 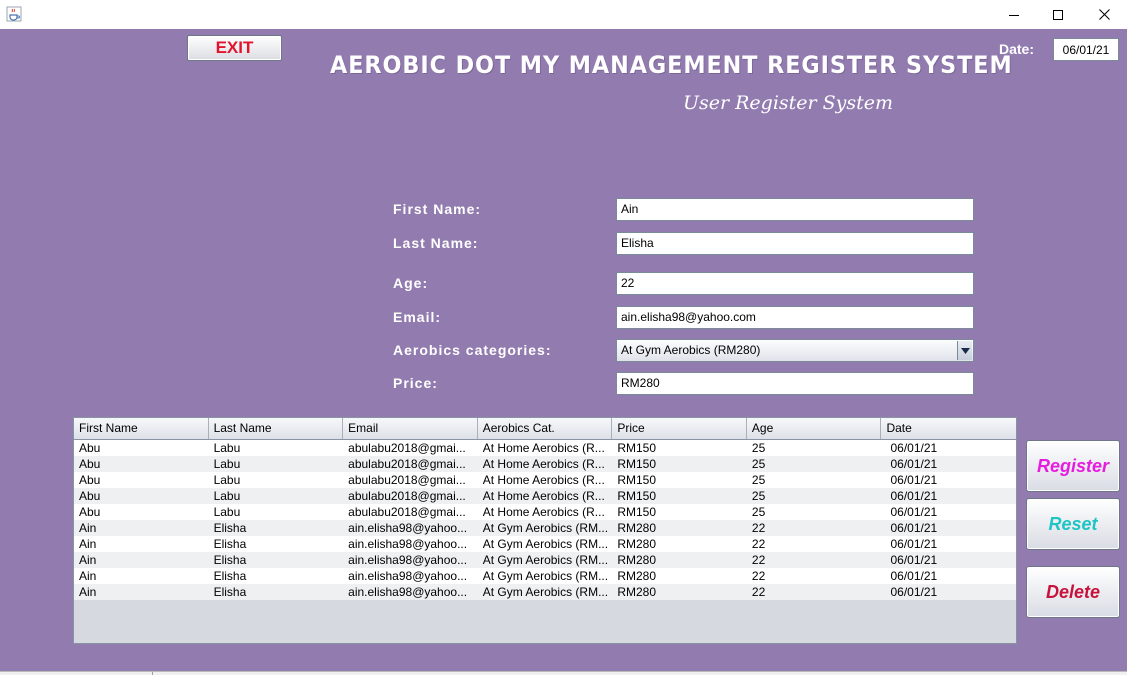 I want to click on age-label: Age:, so click(x=411, y=283).